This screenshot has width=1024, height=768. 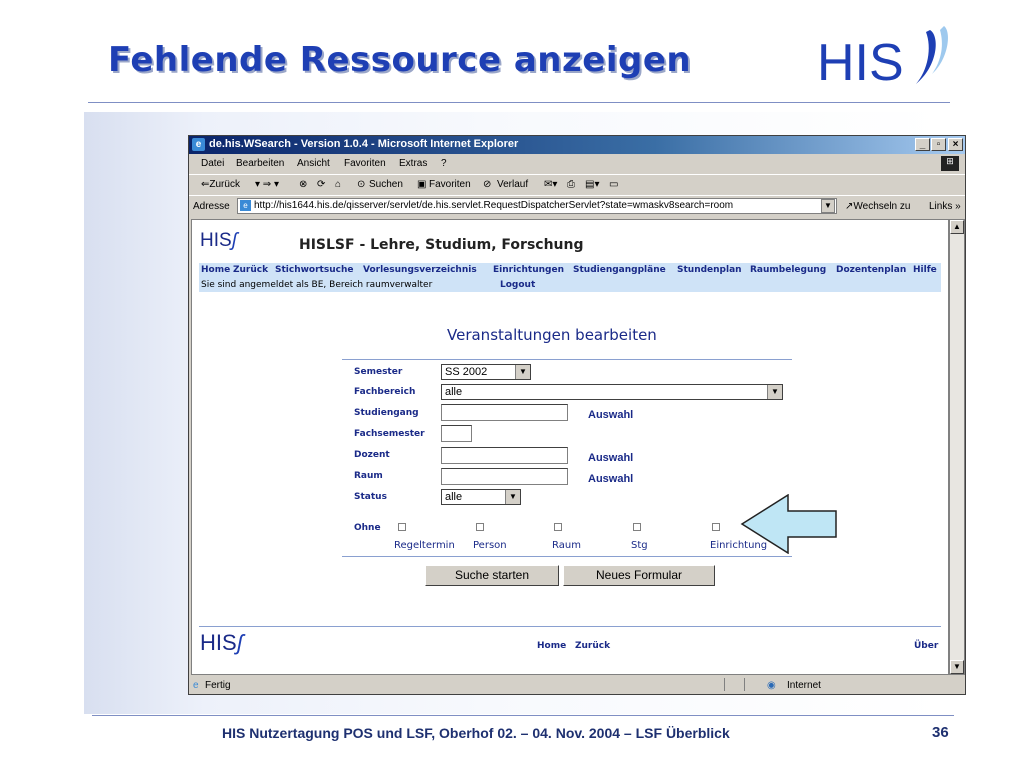 I want to click on home-icon: ⌂, so click(x=338, y=184).